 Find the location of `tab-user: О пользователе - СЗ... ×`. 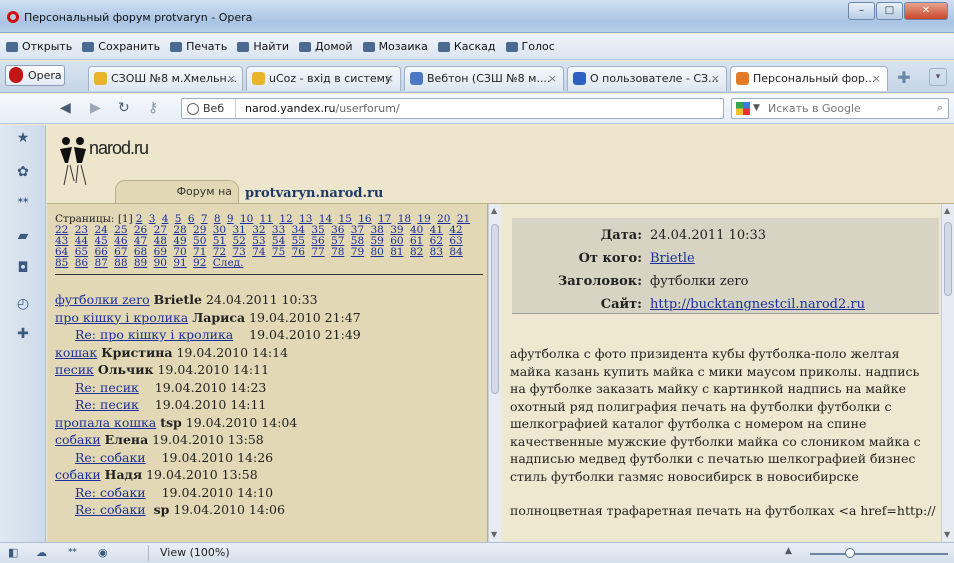

tab-user: О пользователе - СЗ... × is located at coordinates (647, 78).